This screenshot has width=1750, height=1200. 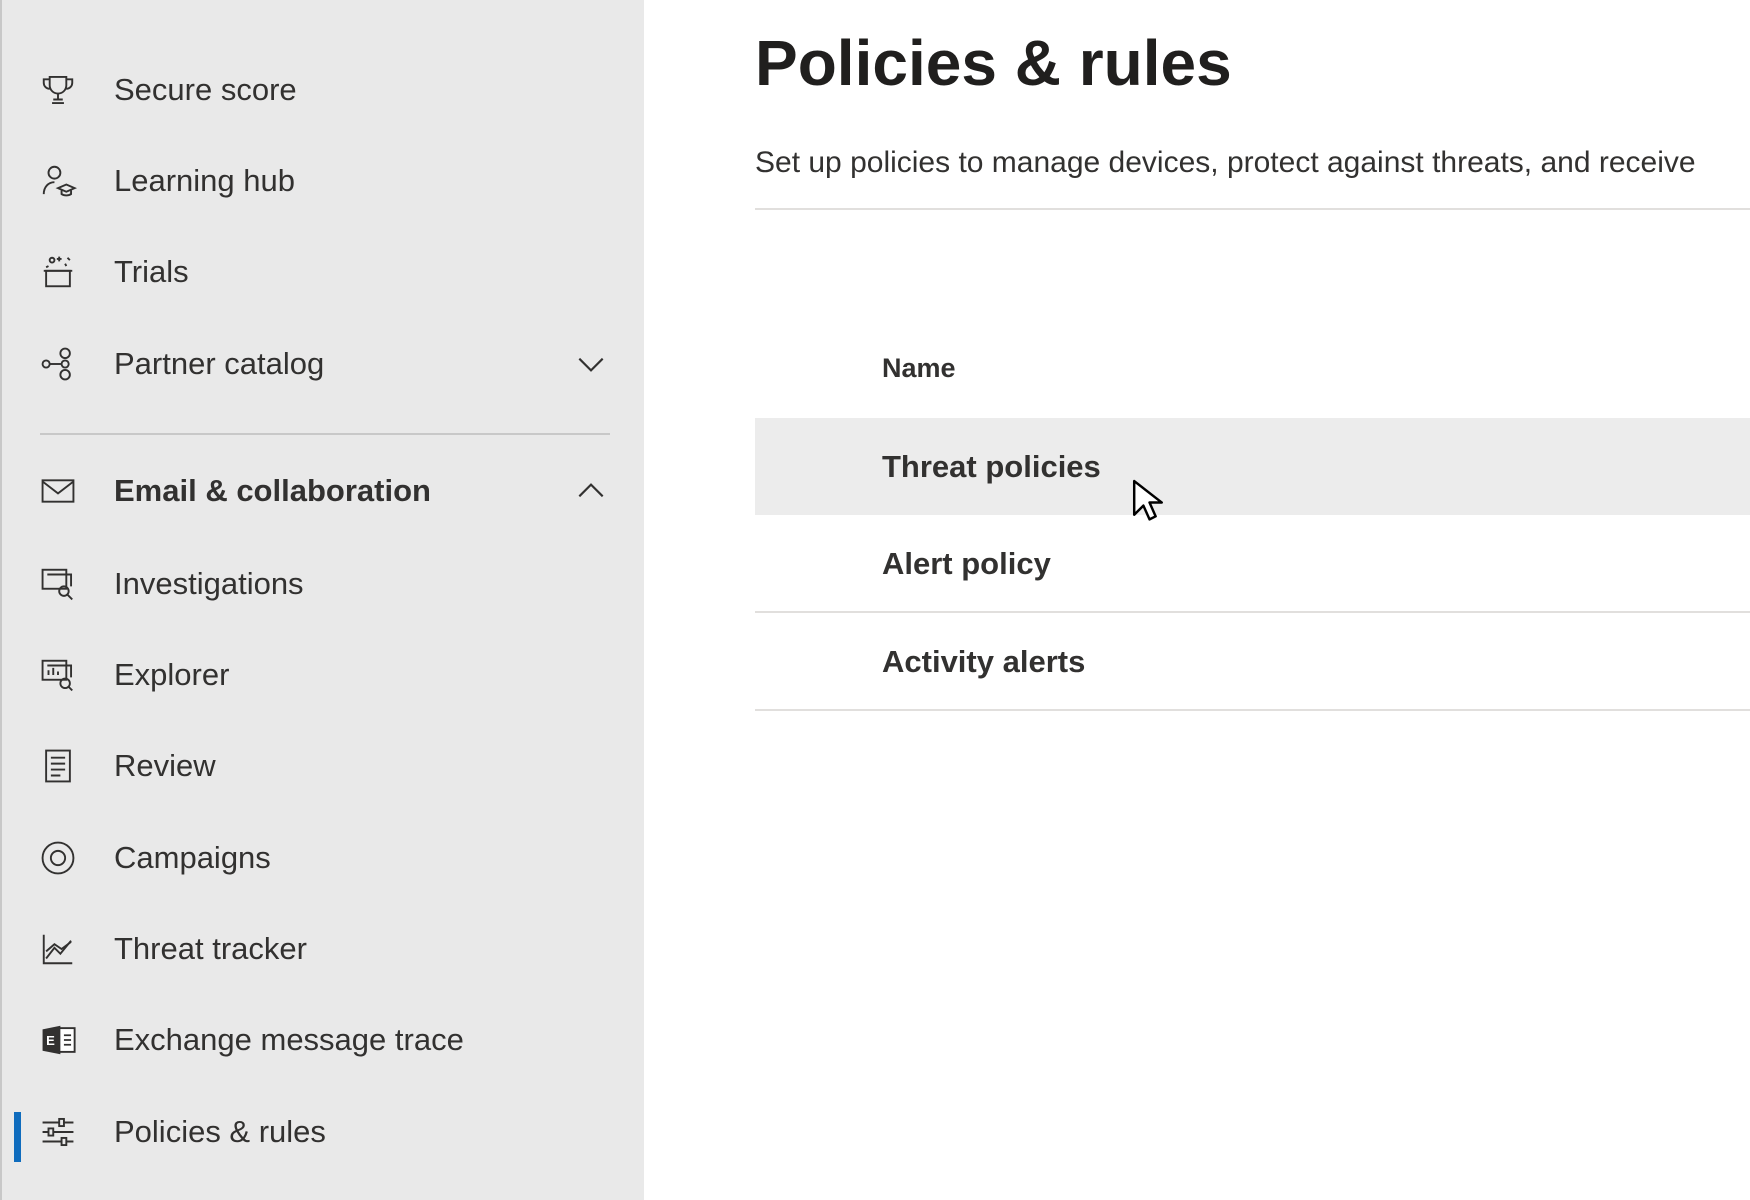 I want to click on sidebar-item-threat-tracker: Threat tracker, so click(x=324, y=949).